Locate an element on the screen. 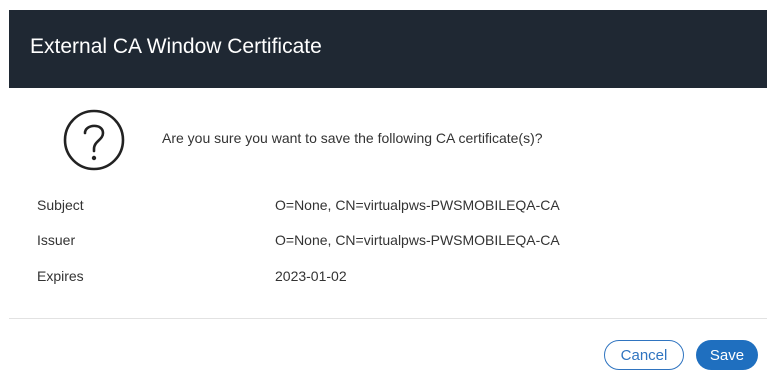 The image size is (767, 387). dialog-title: External CA Window Certificate is located at coordinates (176, 46).